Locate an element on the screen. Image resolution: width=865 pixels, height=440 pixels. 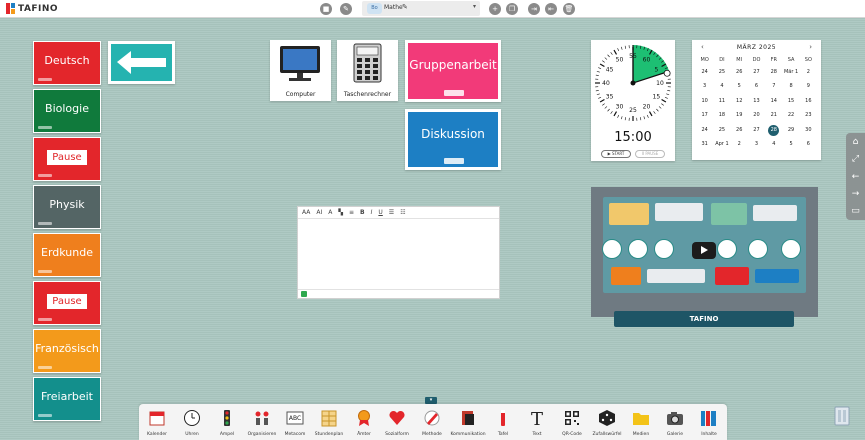
trash-icon is located at coordinates (842, 415).